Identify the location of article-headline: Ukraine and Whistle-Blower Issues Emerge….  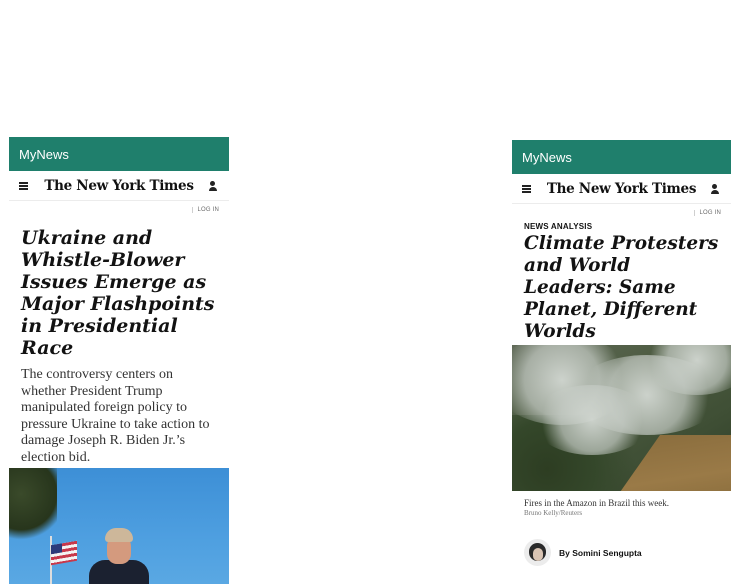
(118, 293).